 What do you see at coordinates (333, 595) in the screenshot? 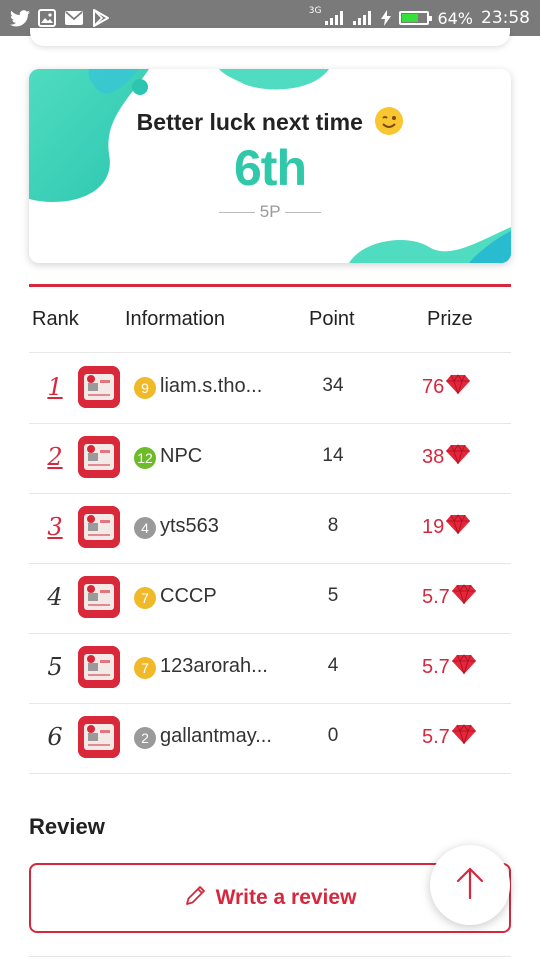
I see `point-value: 5` at bounding box center [333, 595].